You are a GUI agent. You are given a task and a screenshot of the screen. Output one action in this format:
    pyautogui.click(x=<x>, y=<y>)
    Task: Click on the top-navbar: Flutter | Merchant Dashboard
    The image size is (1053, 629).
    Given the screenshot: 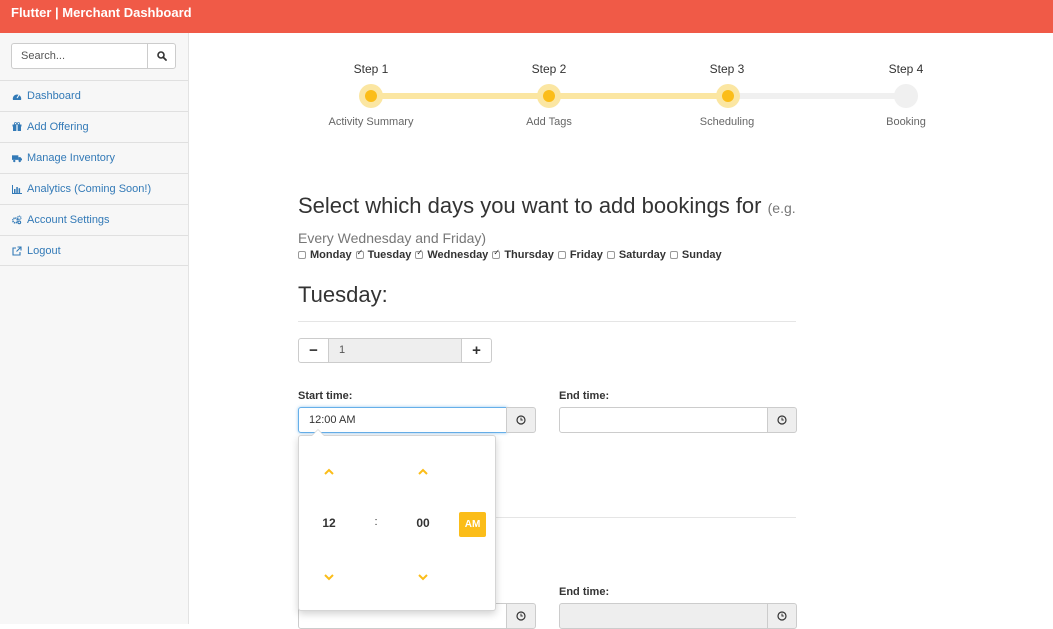 What is the action you would take?
    pyautogui.click(x=526, y=16)
    